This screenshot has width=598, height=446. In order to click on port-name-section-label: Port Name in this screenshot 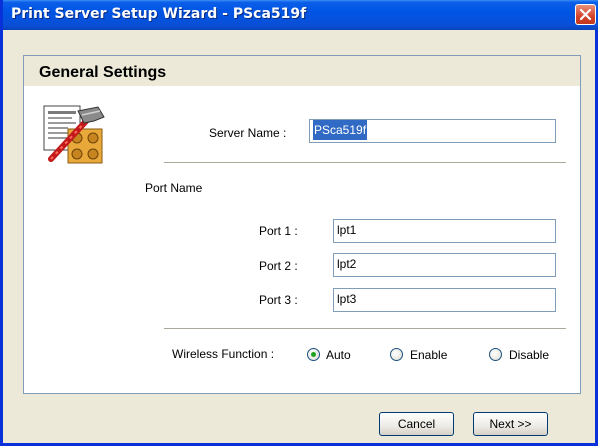, I will do `click(174, 188)`.